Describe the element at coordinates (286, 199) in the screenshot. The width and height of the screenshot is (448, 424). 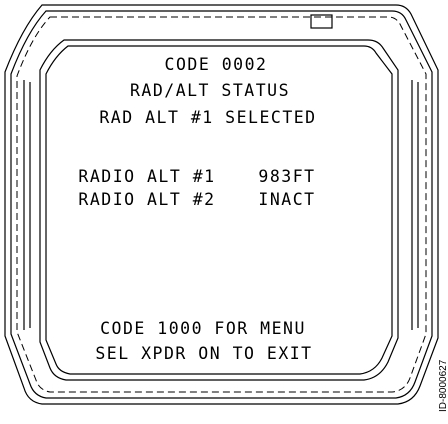
I see `radio-alt-2-value: INACT` at that location.